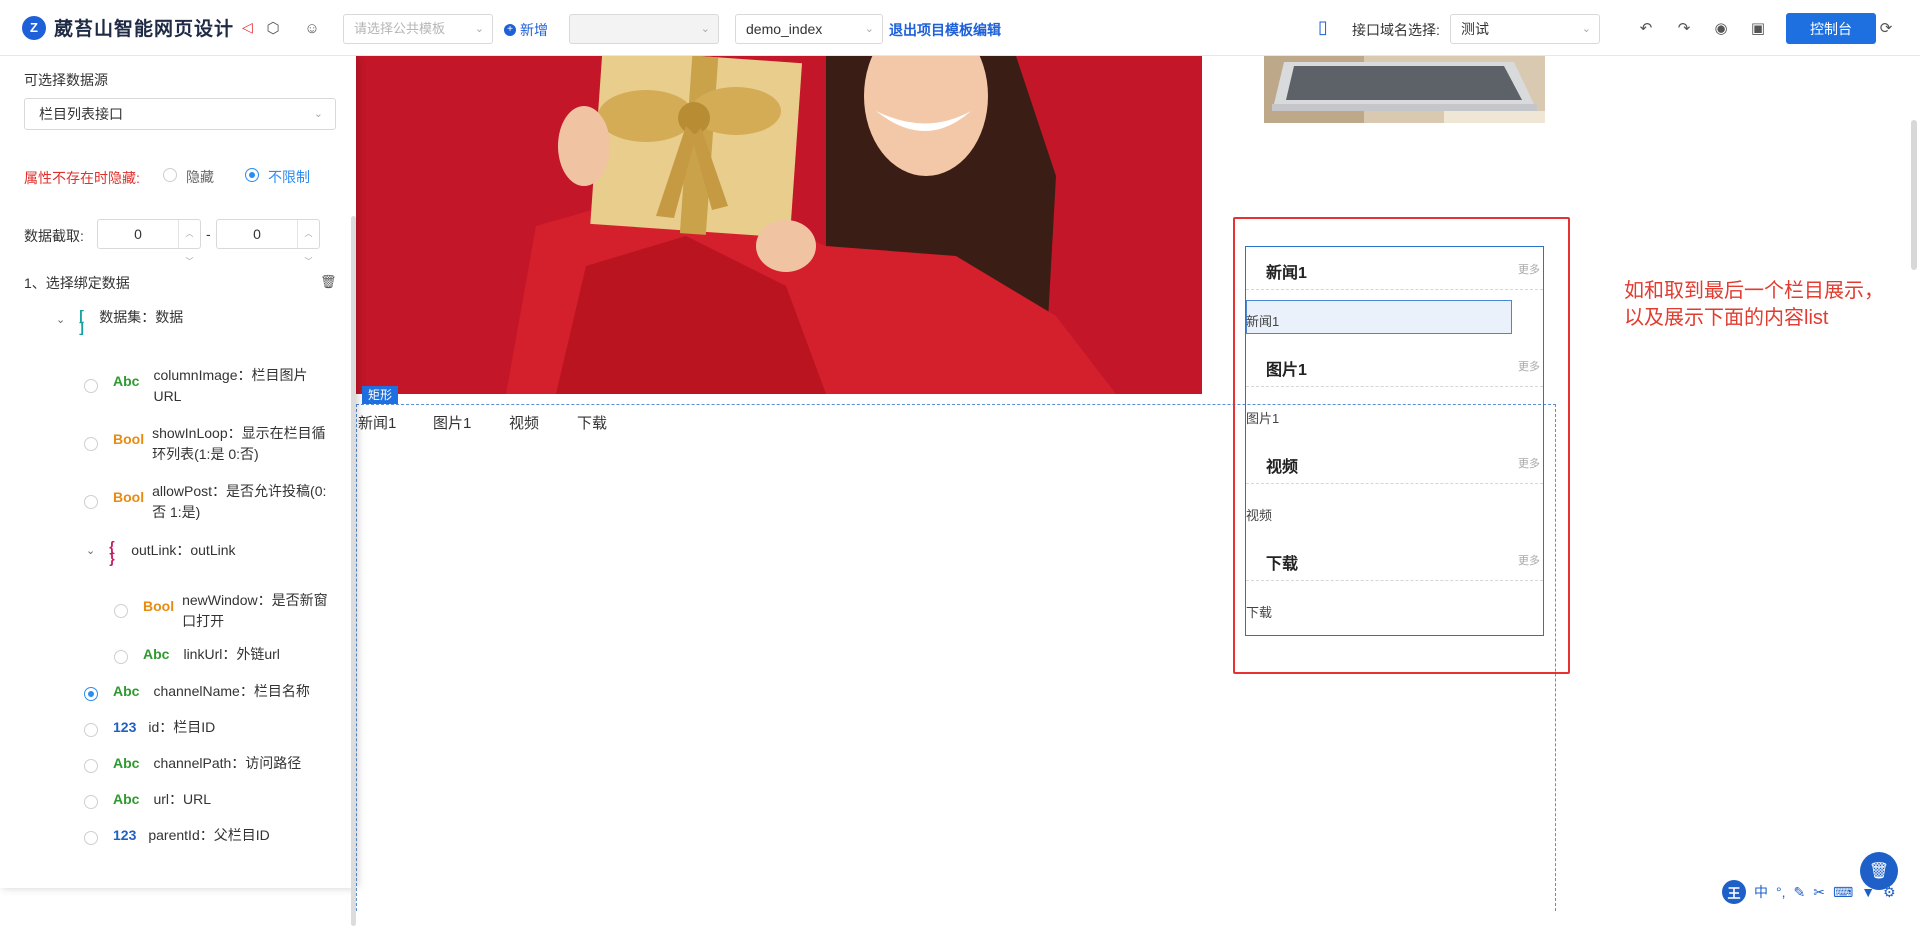  Describe the element at coordinates (526, 30) in the screenshot. I see `add-button: + 新增` at that location.